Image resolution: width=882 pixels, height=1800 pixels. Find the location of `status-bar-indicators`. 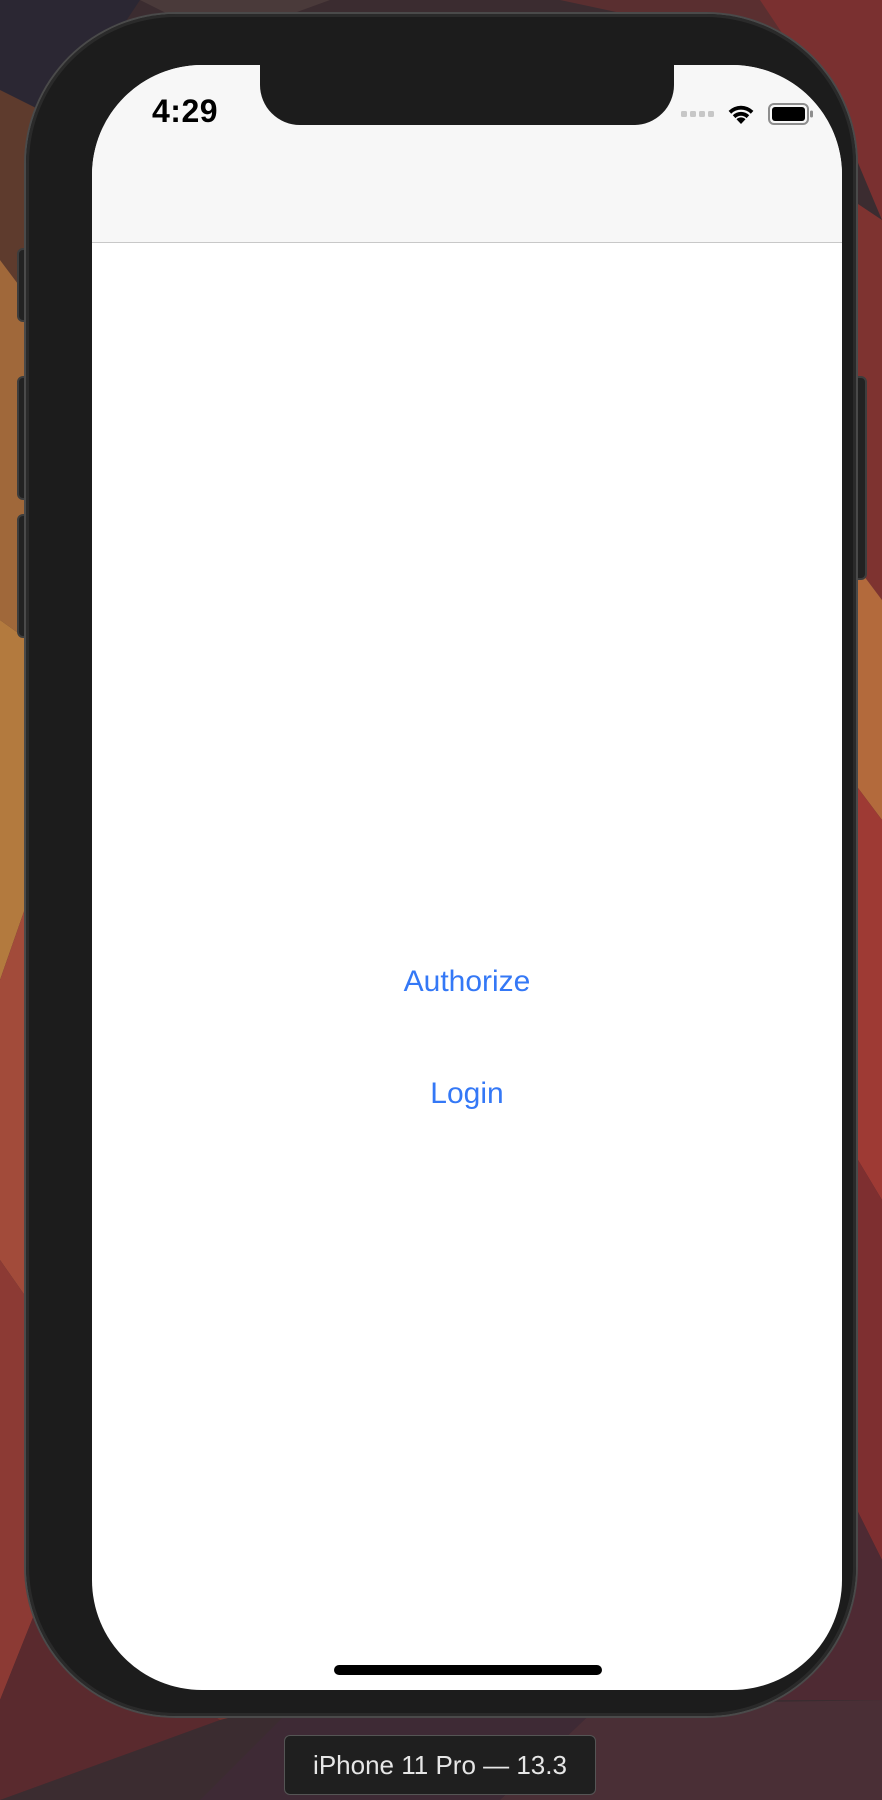

status-bar-indicators is located at coordinates (747, 114).